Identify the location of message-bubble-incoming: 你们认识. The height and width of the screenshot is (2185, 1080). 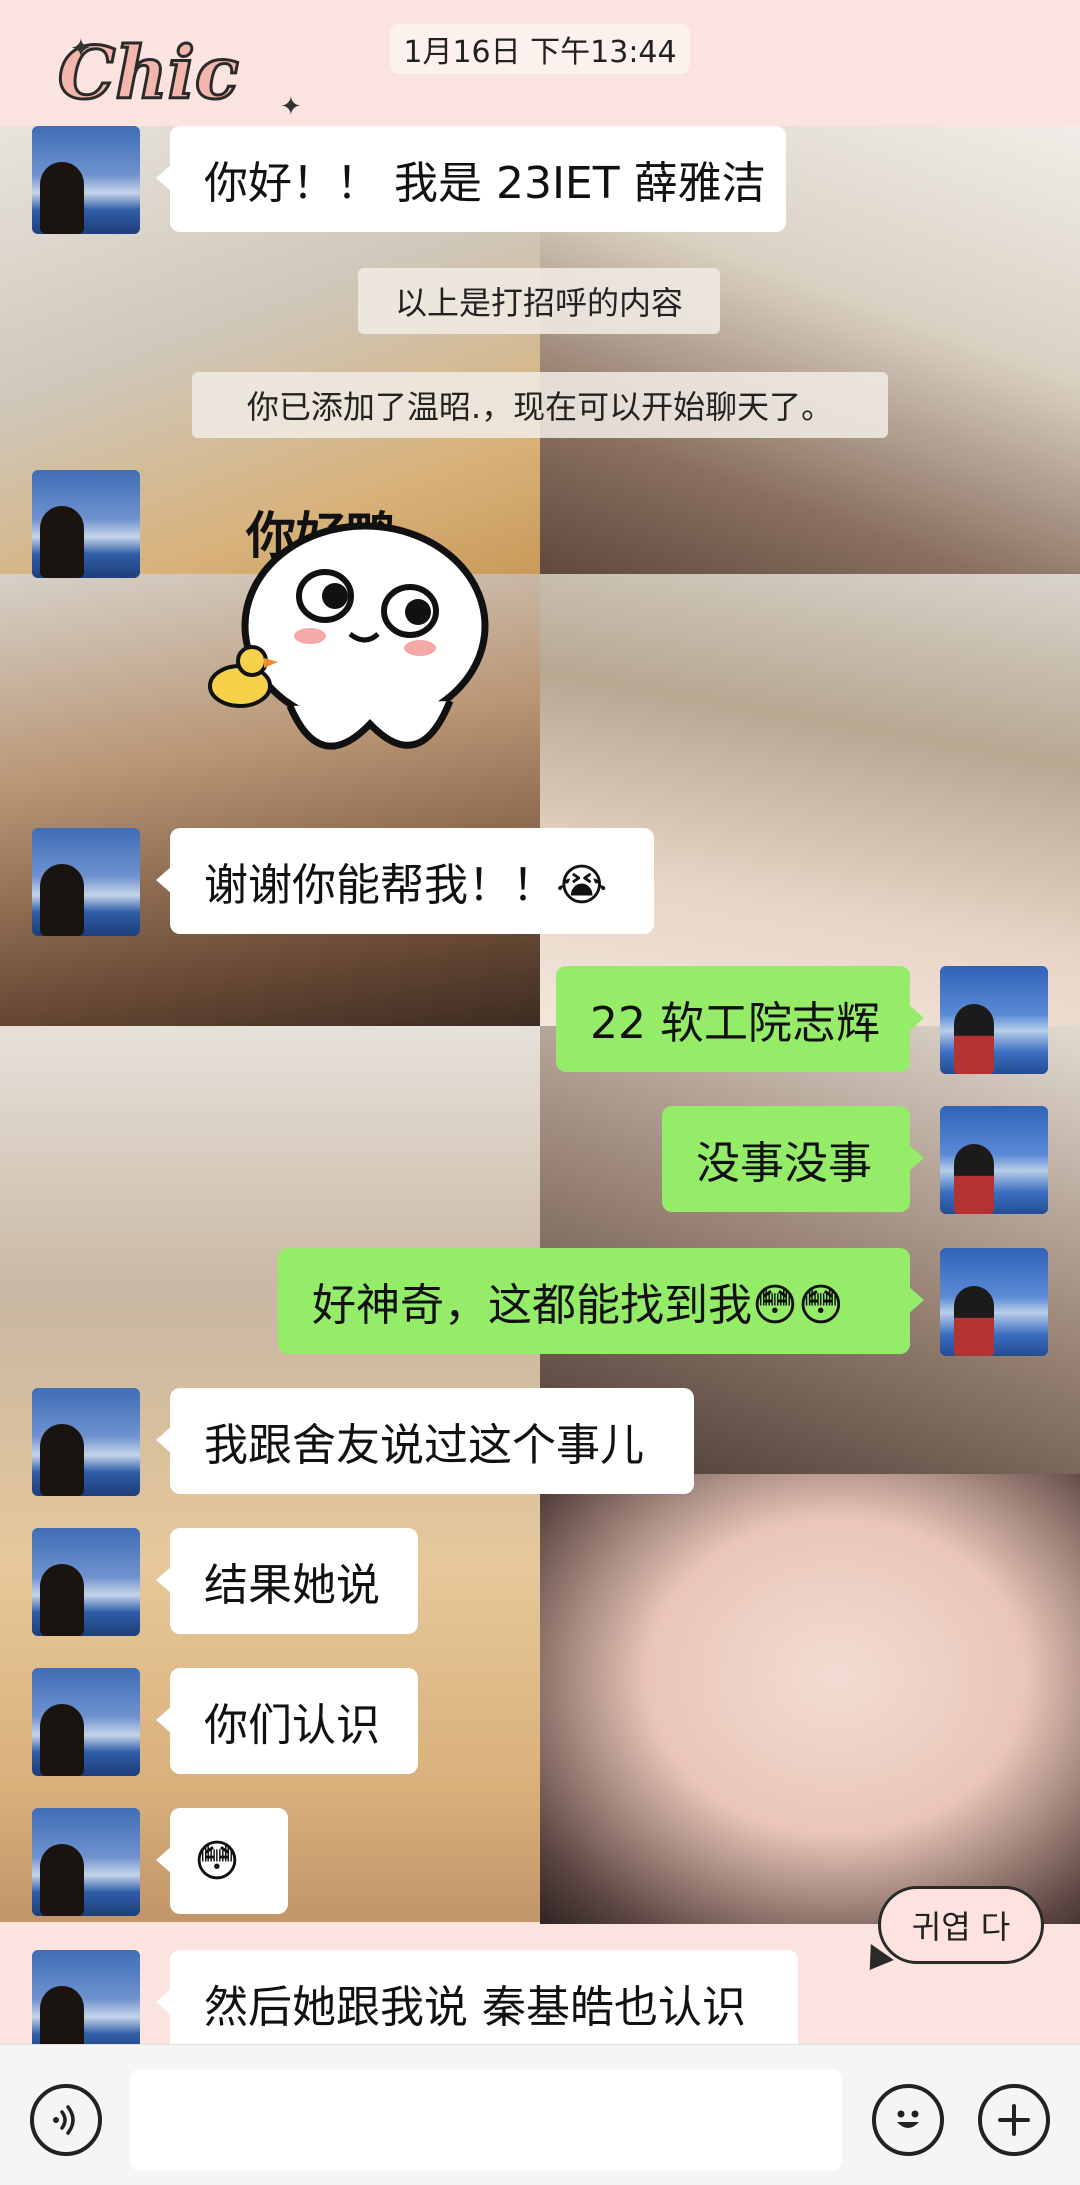
(287, 1721).